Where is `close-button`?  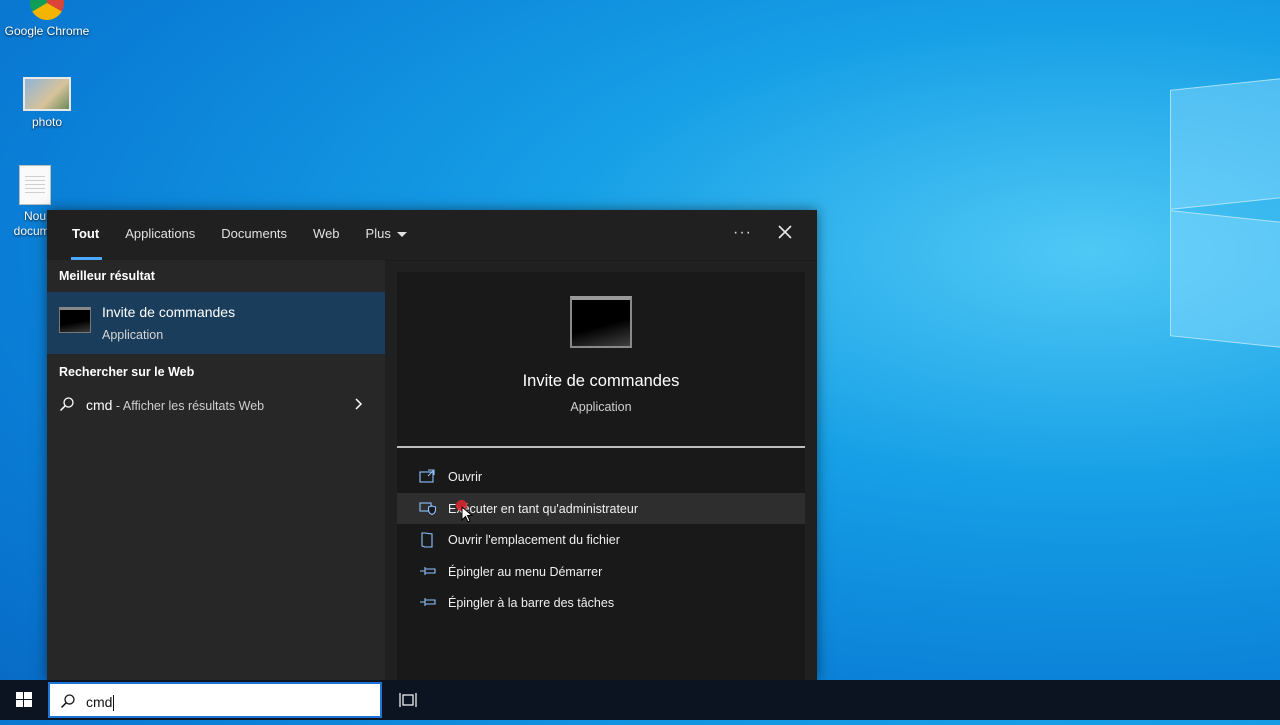 close-button is located at coordinates (785, 232).